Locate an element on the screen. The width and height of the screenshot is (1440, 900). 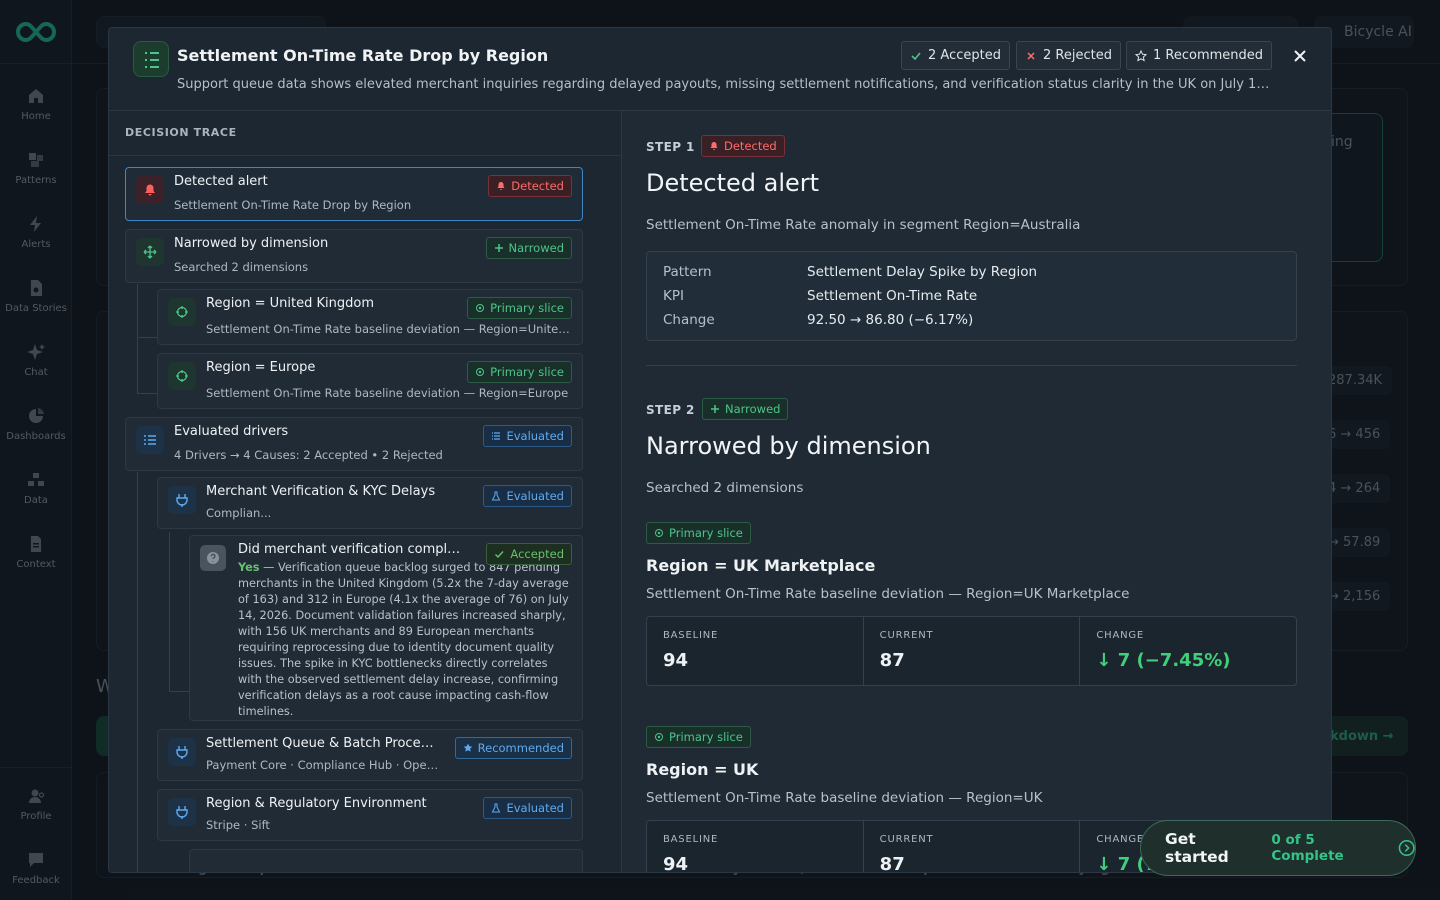
step-label: STEP 1 is located at coordinates (670, 147).